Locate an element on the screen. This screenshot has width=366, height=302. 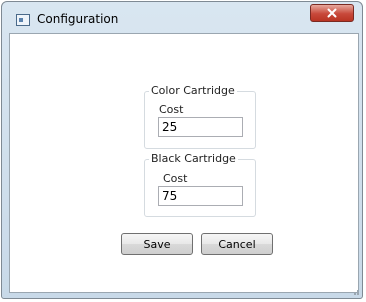
color-cartridge-legend: Color Cartridge is located at coordinates (193, 91).